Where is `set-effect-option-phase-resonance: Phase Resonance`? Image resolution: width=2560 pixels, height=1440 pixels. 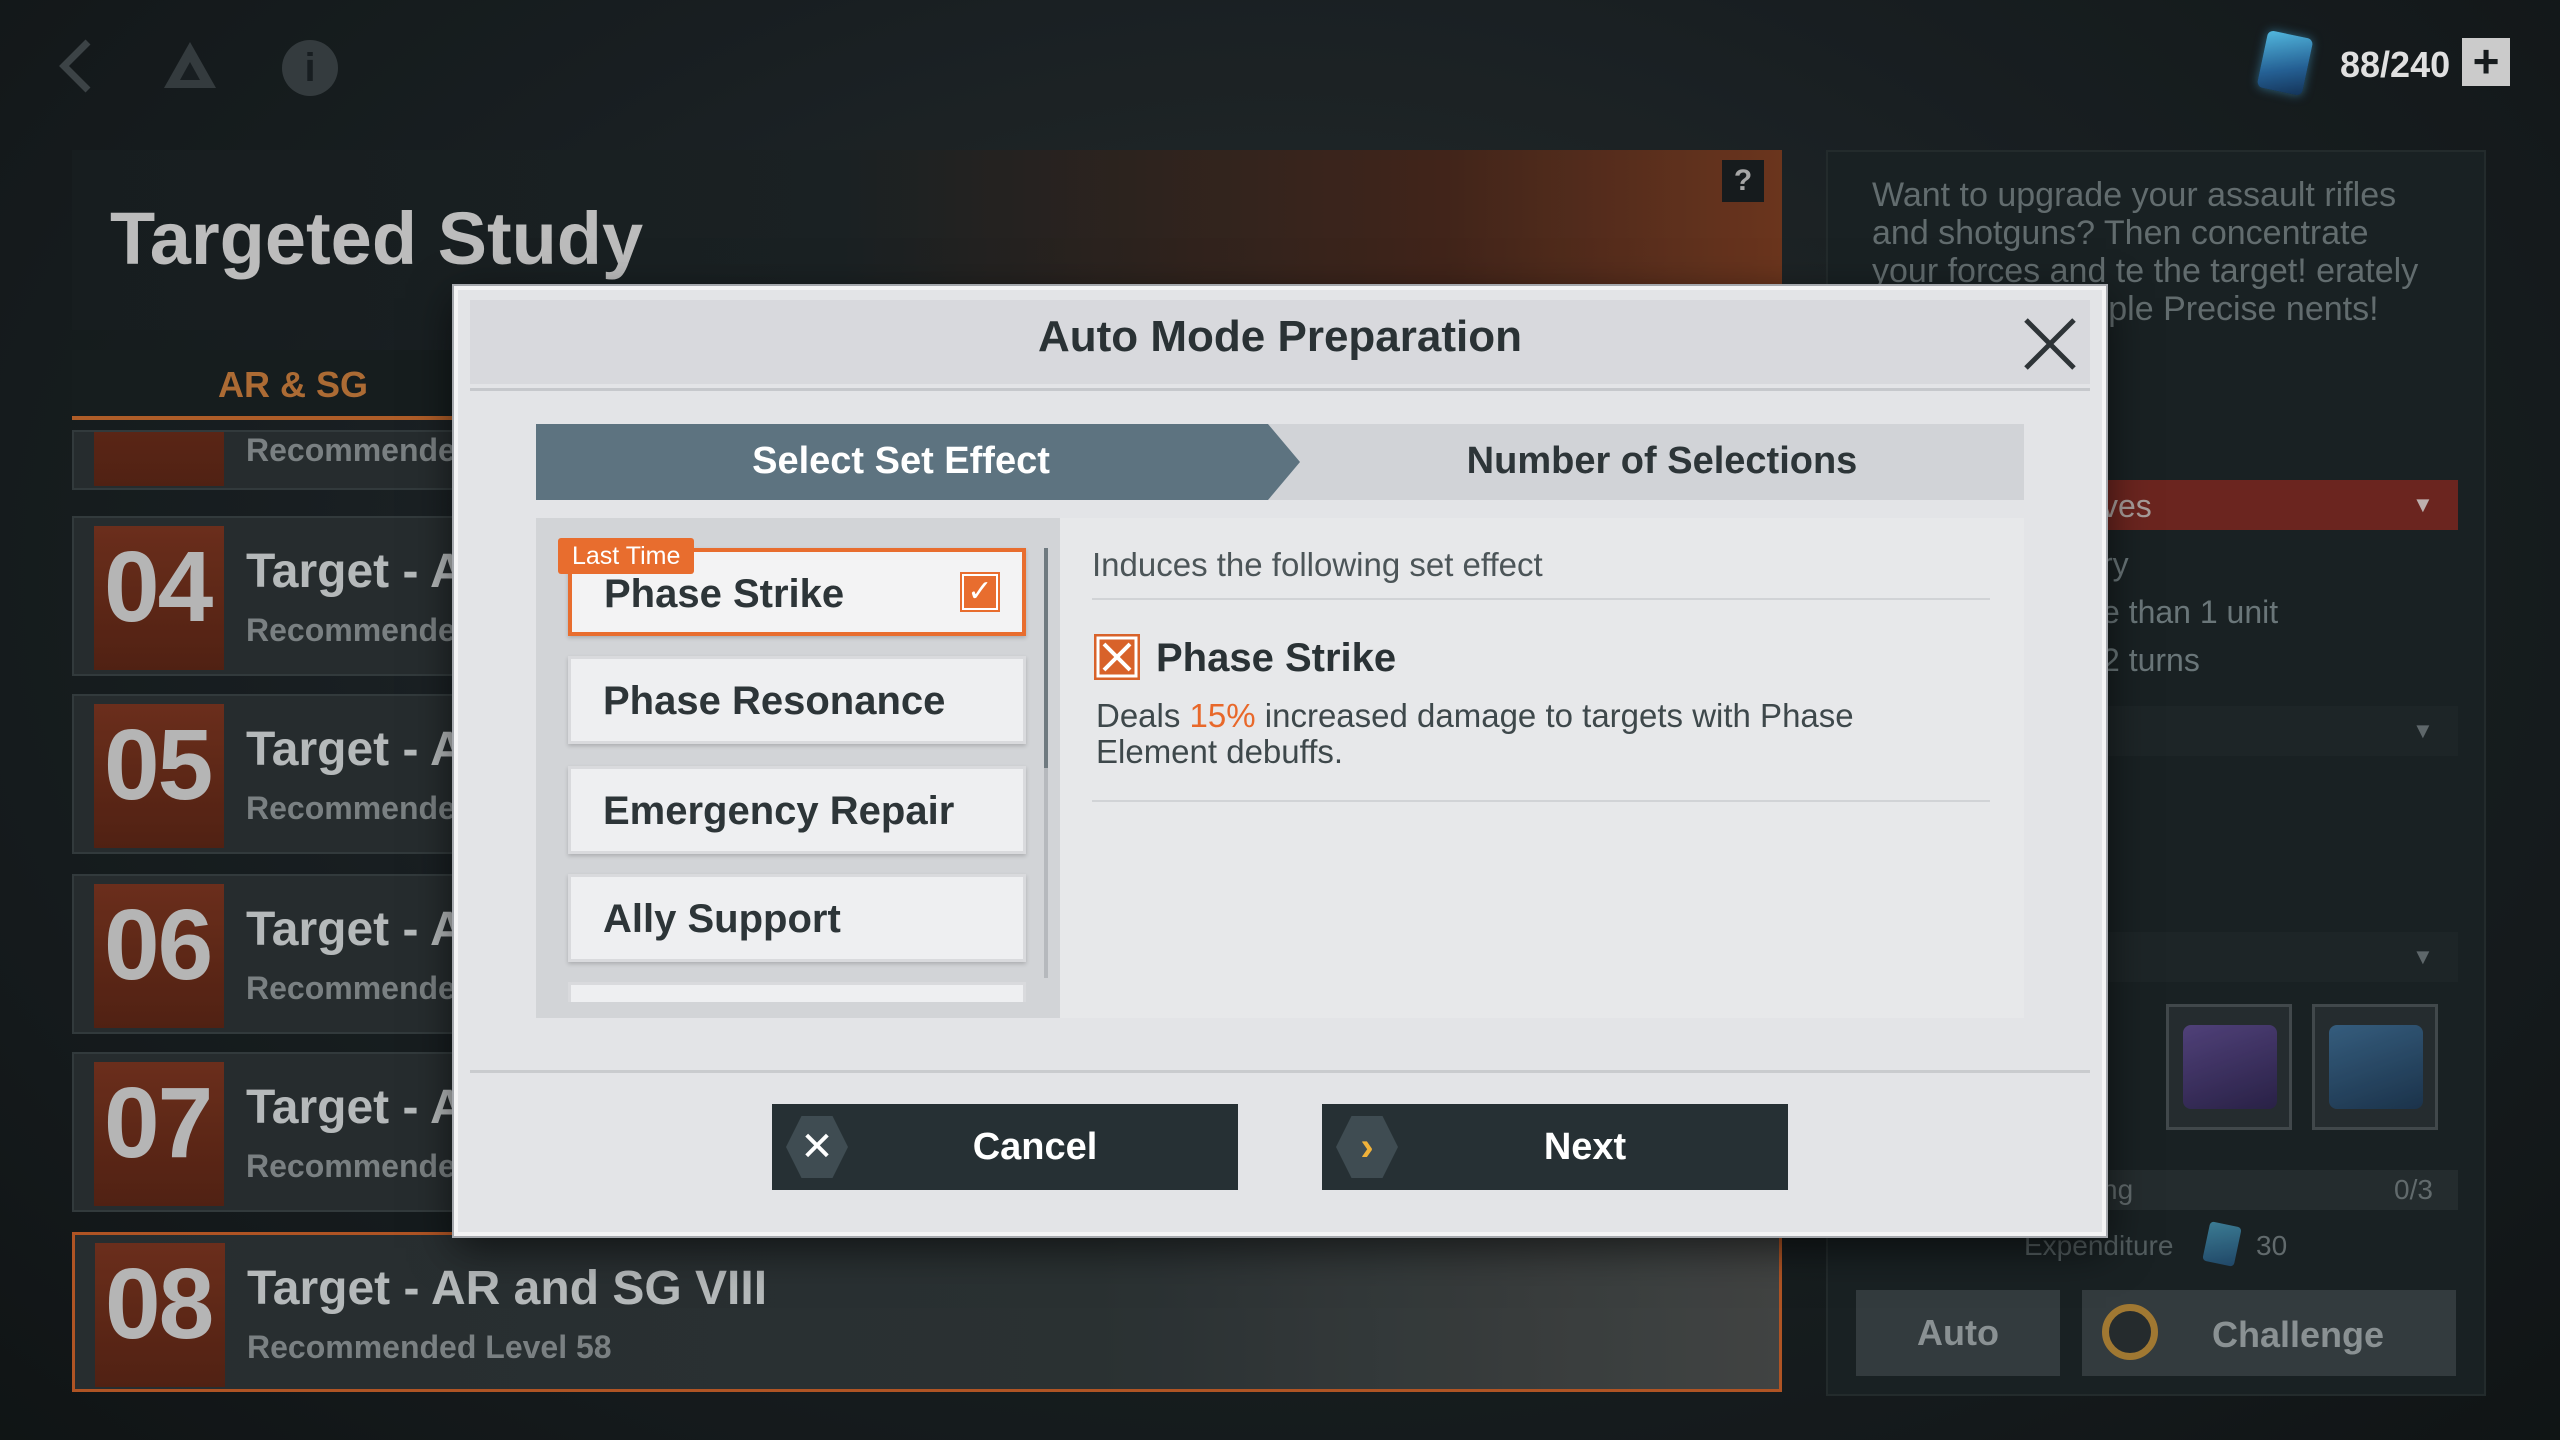 set-effect-option-phase-resonance: Phase Resonance is located at coordinates (797, 700).